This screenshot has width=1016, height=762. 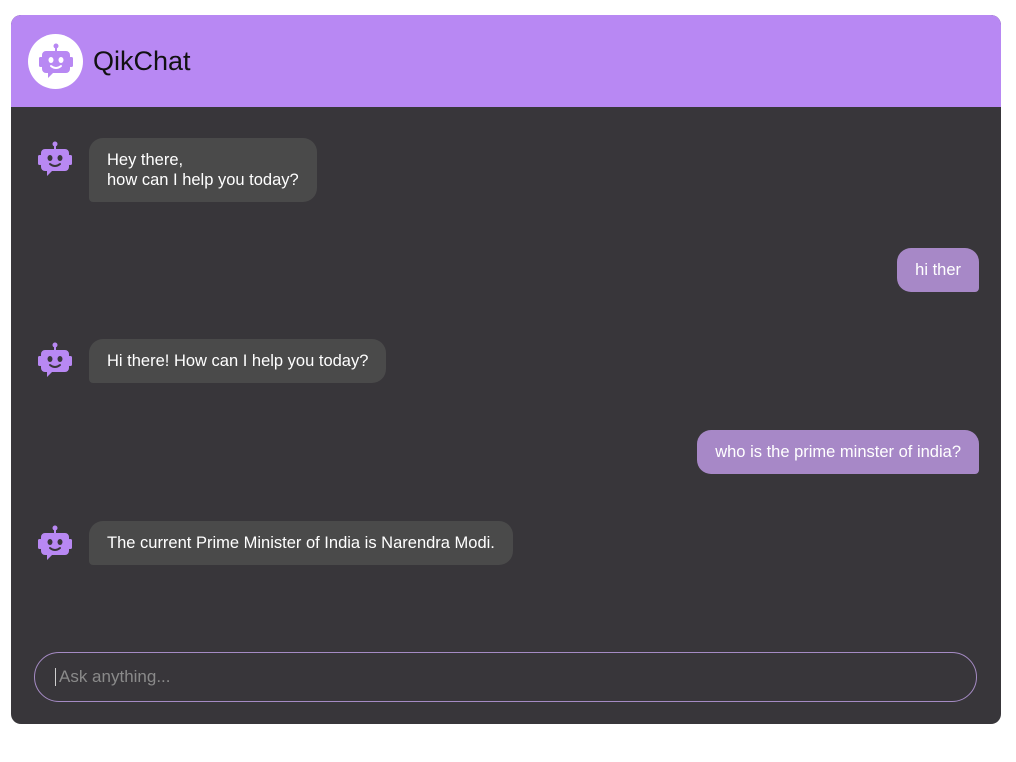 What do you see at coordinates (55, 677) in the screenshot?
I see `text-caret` at bounding box center [55, 677].